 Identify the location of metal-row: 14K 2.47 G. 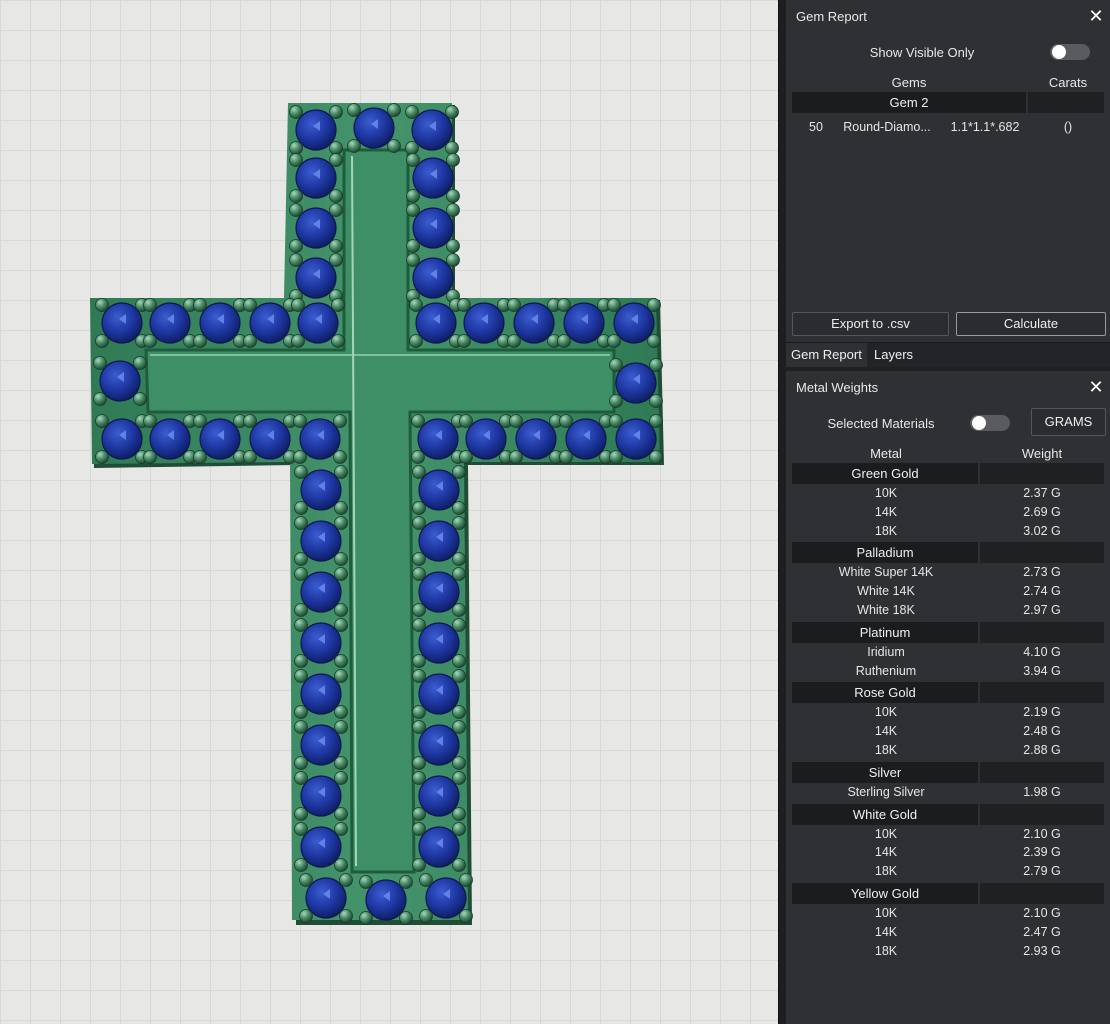
(948, 932).